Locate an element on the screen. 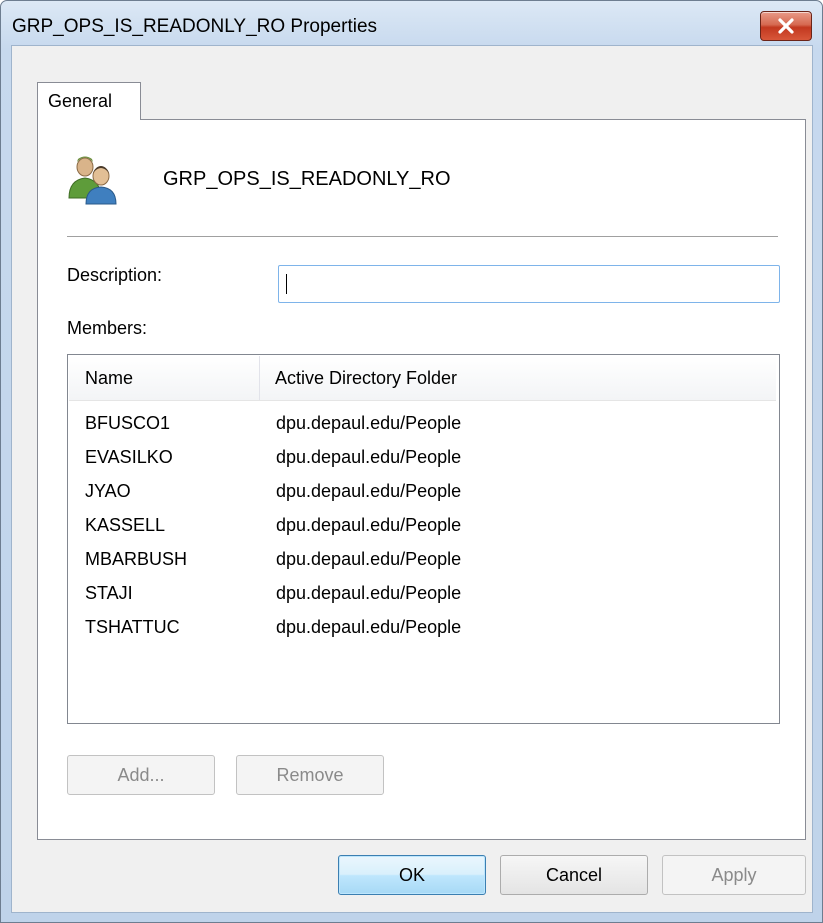 The height and width of the screenshot is (923, 823). member-row: JYAO dpu.depaul.edu/People is located at coordinates (422, 491).